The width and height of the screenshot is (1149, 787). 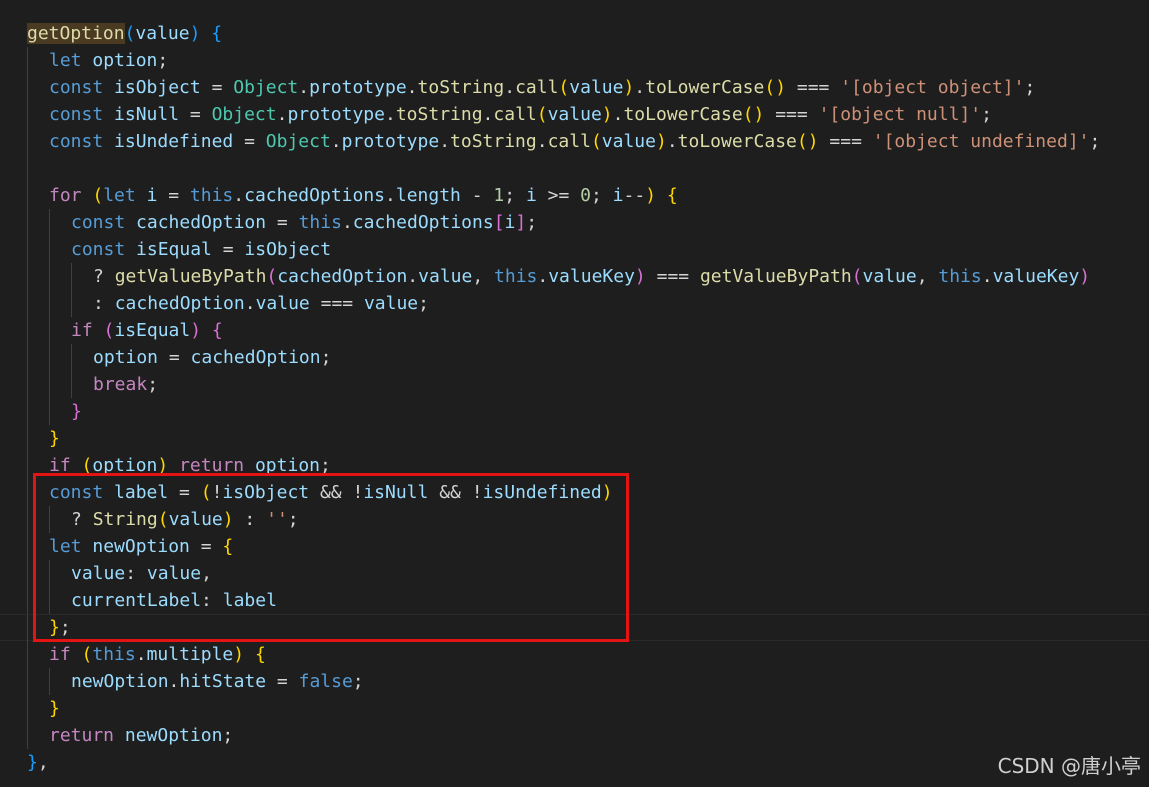 What do you see at coordinates (574, 33) in the screenshot?
I see `code-line: getOption(value) {` at bounding box center [574, 33].